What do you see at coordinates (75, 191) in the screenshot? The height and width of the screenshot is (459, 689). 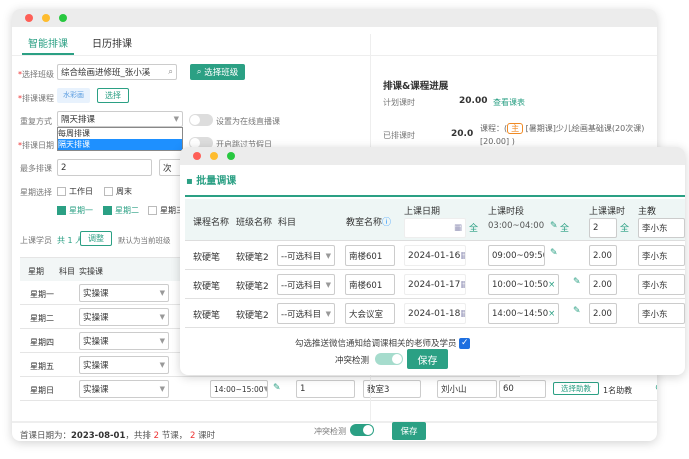 I see `workday-checkbox: 工作日` at bounding box center [75, 191].